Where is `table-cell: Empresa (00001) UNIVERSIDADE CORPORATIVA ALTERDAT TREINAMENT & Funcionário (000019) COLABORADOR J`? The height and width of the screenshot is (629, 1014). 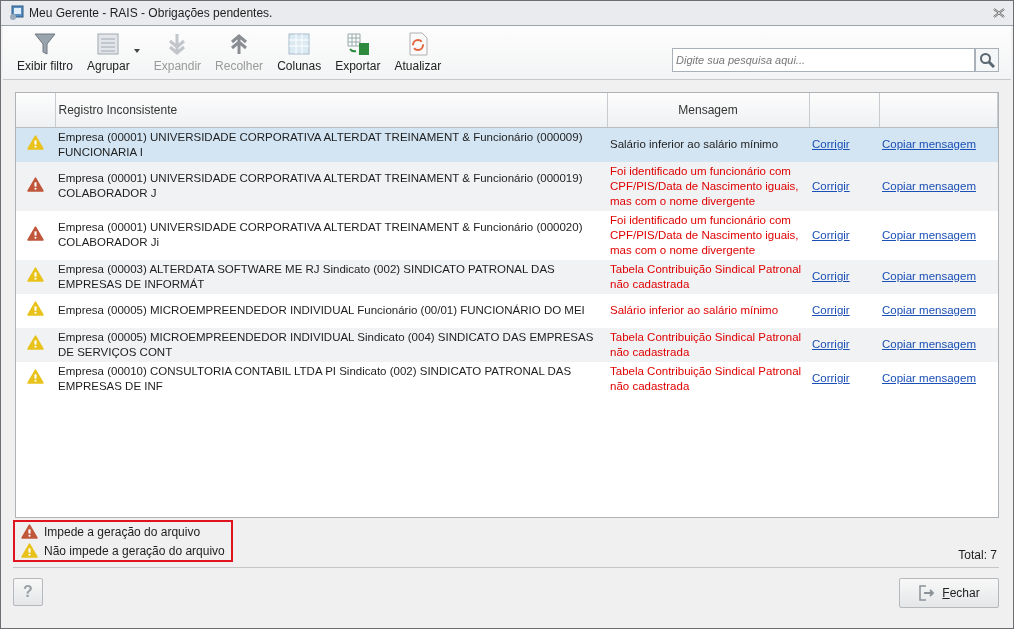 table-cell: Empresa (00001) UNIVERSIDADE CORPORATIVA ALTERDAT TREINAMENT & Funcionário (000019) COLABORADOR J is located at coordinates (320, 185).